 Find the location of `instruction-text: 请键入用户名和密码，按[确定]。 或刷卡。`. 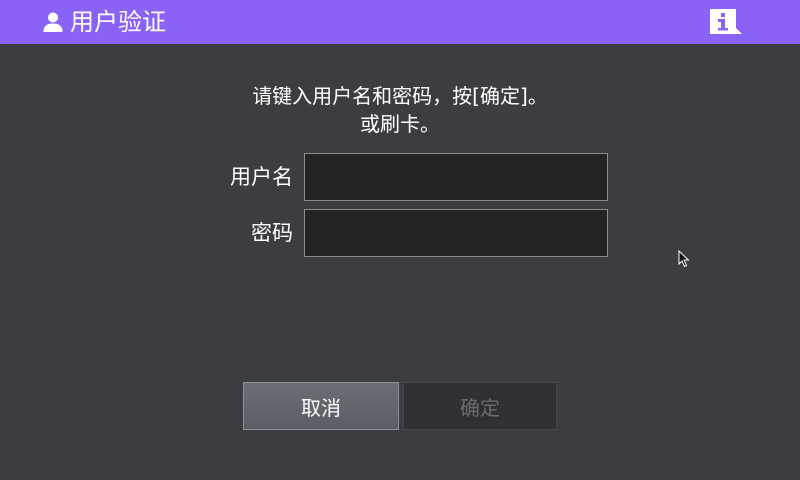

instruction-text: 请键入用户名和密码，按[确定]。 或刷卡。 is located at coordinates (400, 110).